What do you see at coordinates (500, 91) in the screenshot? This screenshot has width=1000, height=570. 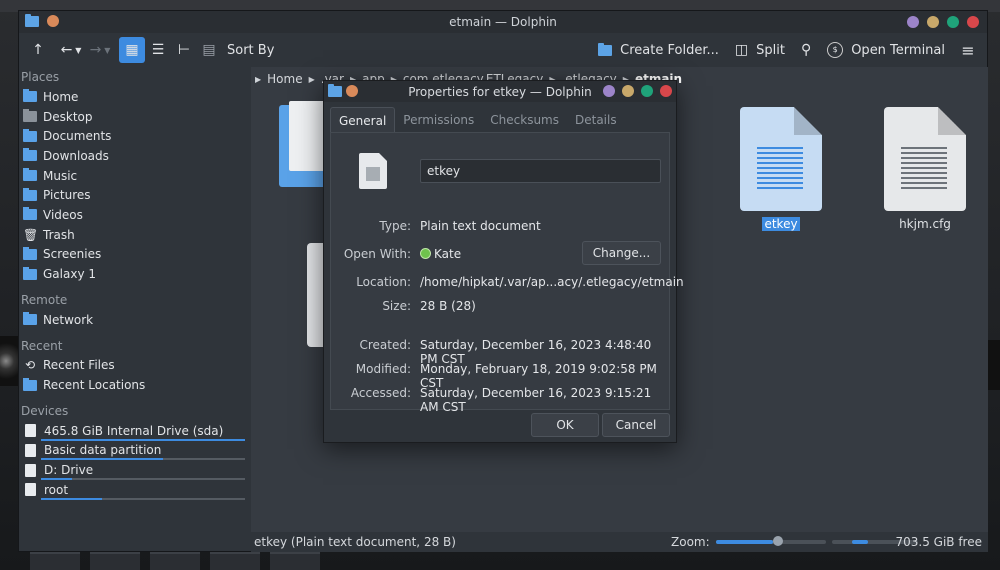 I see `dialog-title: Properties for etkey — Dolphin` at bounding box center [500, 91].